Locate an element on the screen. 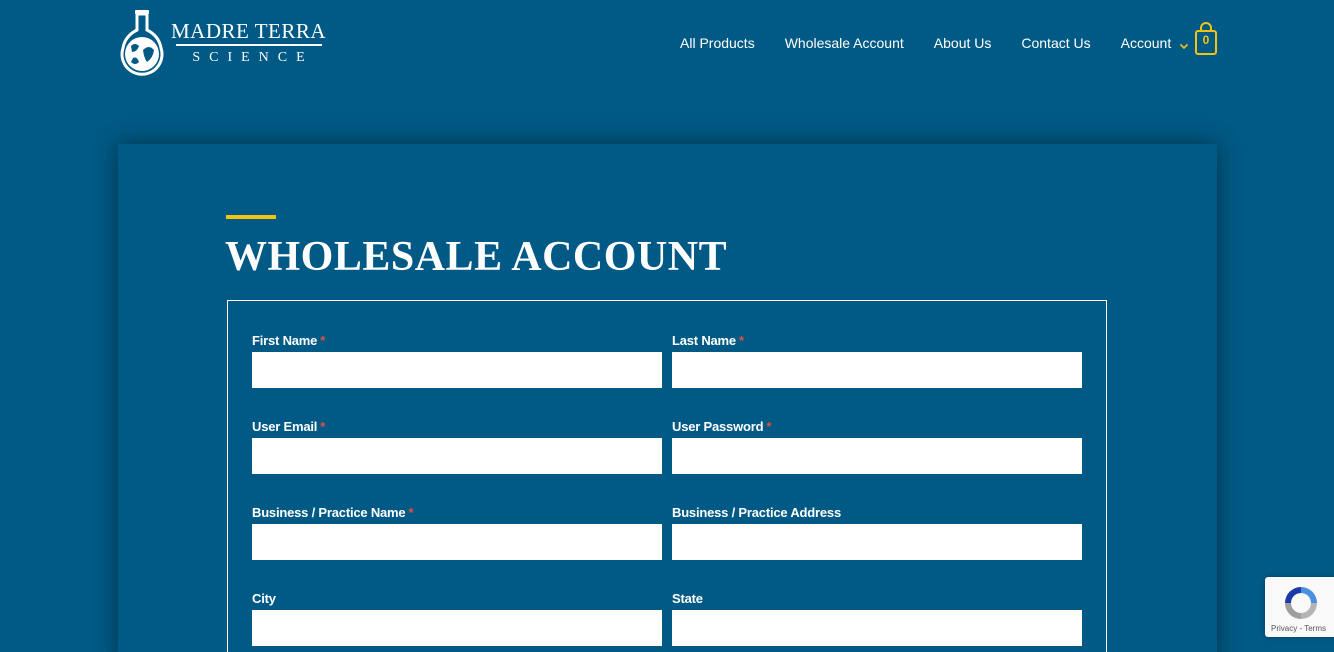 This screenshot has height=652, width=1334. brand-name-line1: MADRE TERRA is located at coordinates (249, 31).